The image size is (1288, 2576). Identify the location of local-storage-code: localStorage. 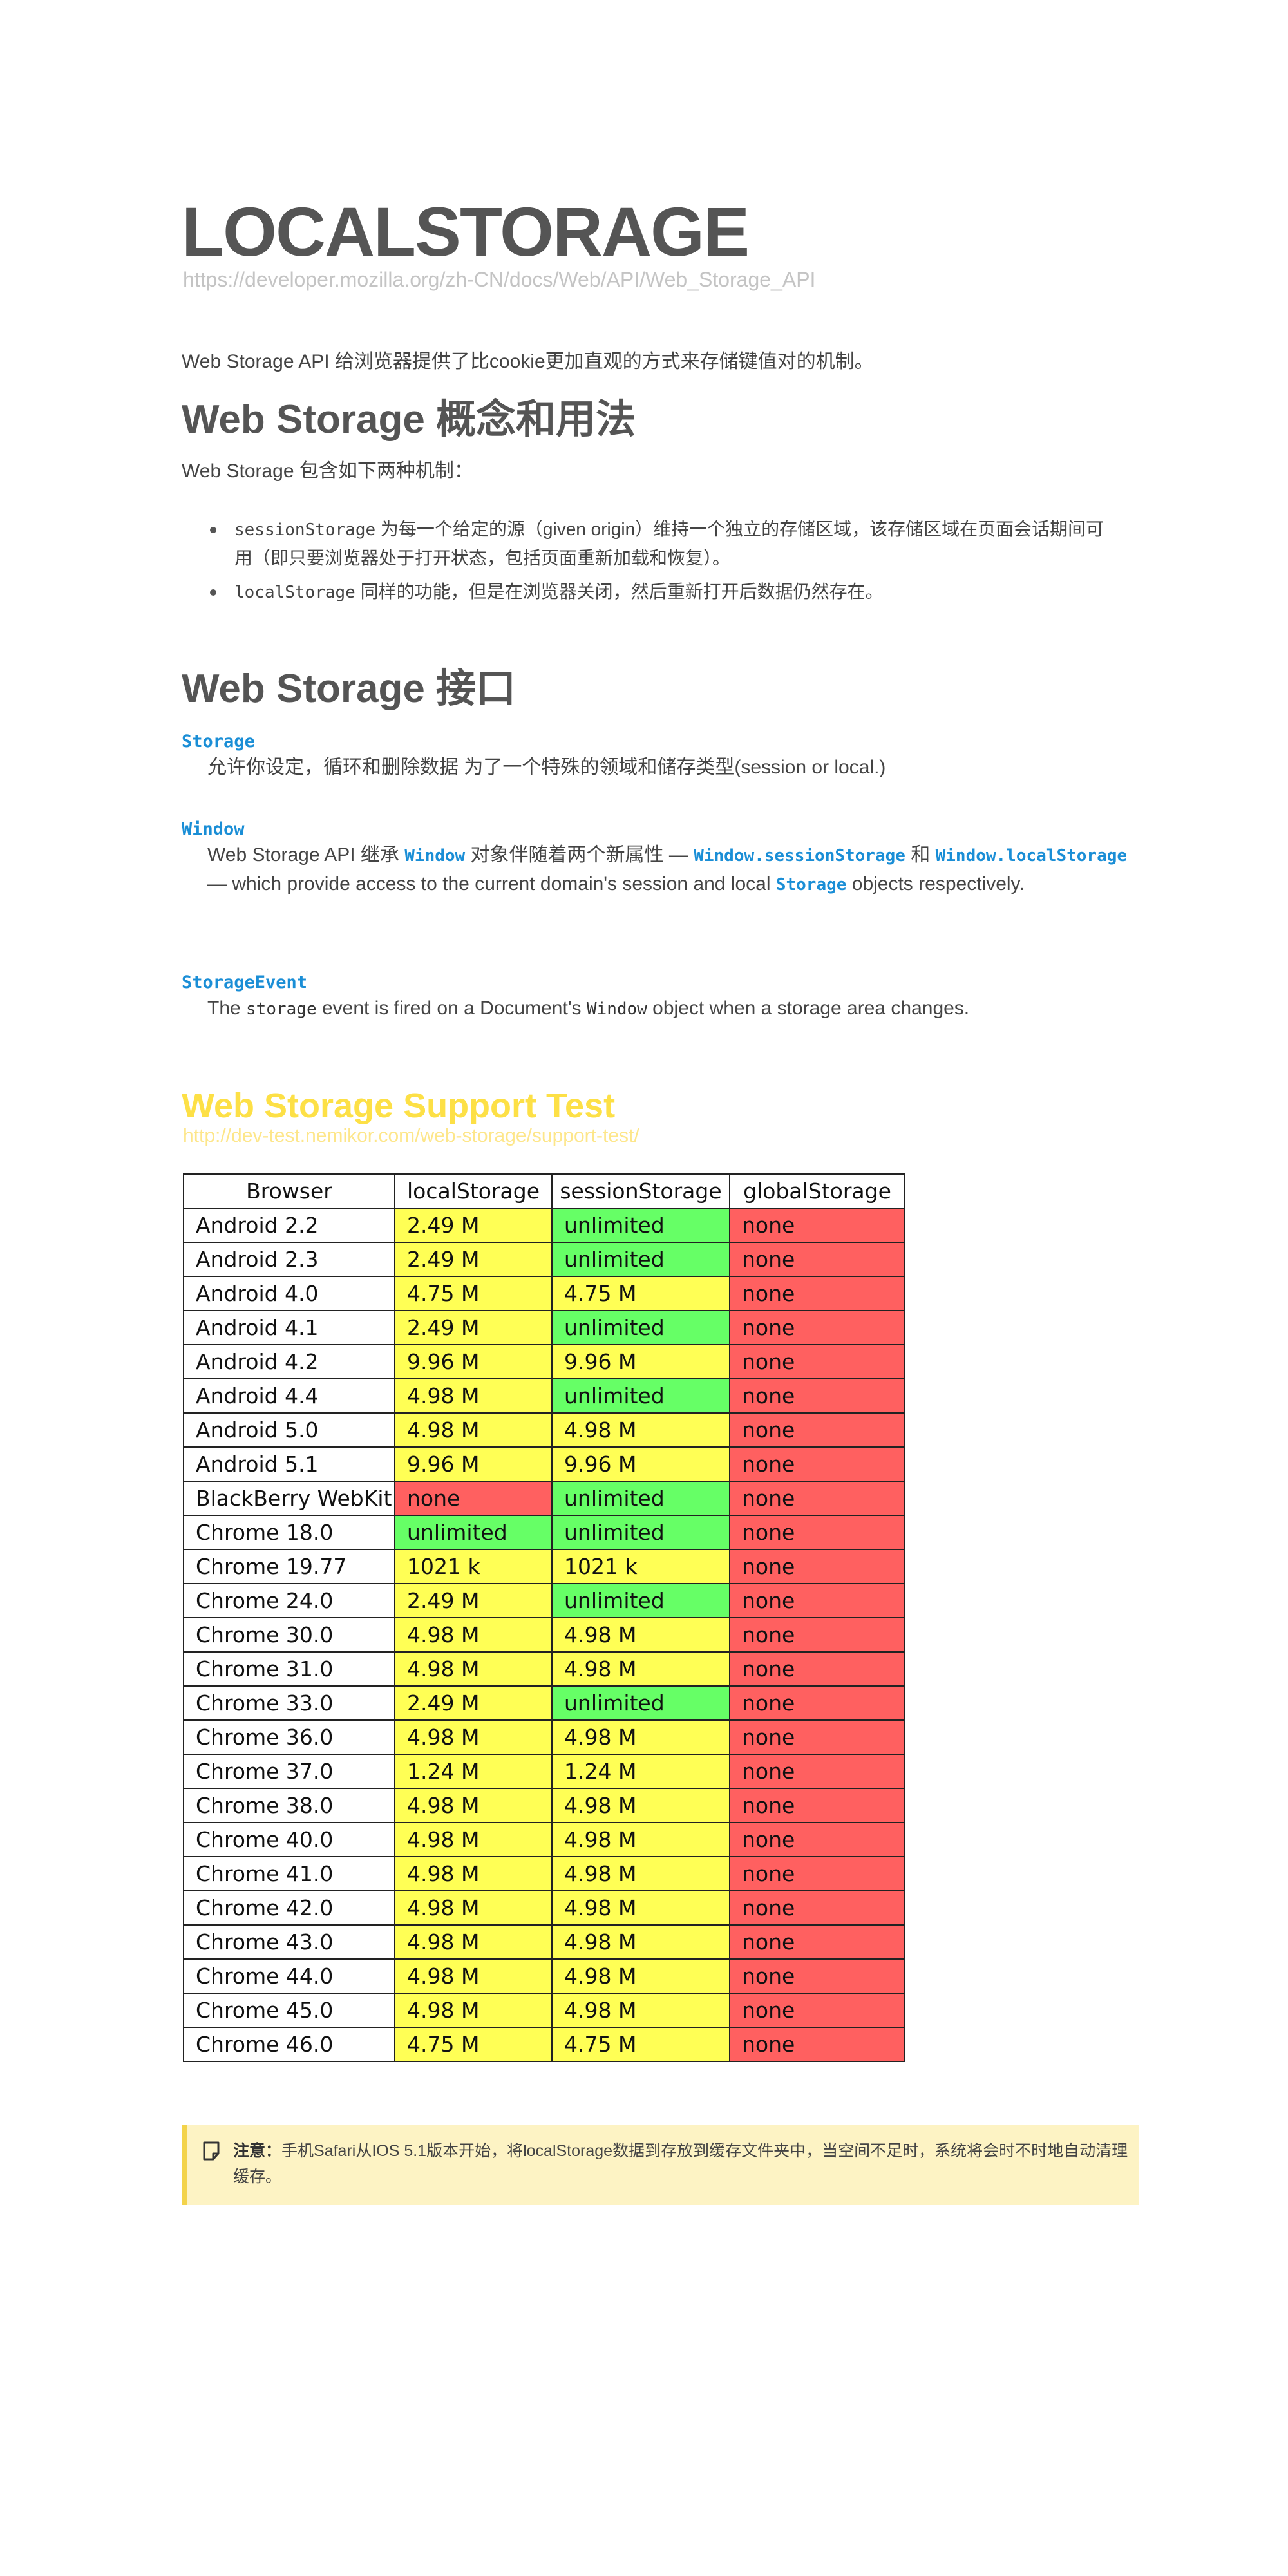
(294, 592).